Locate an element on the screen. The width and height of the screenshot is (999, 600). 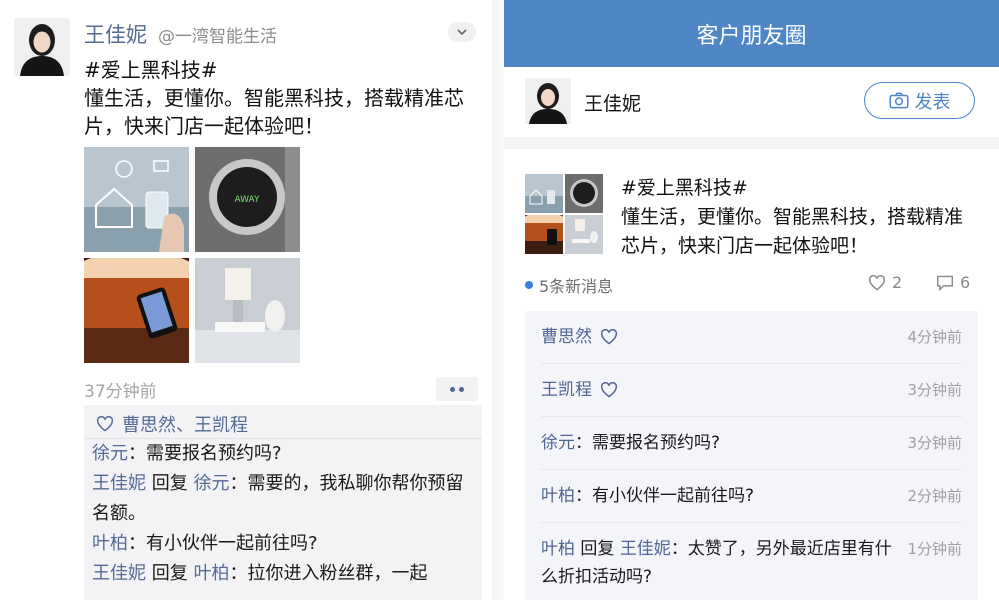
new-messages-indicator: 5条新消息 is located at coordinates (569, 285).